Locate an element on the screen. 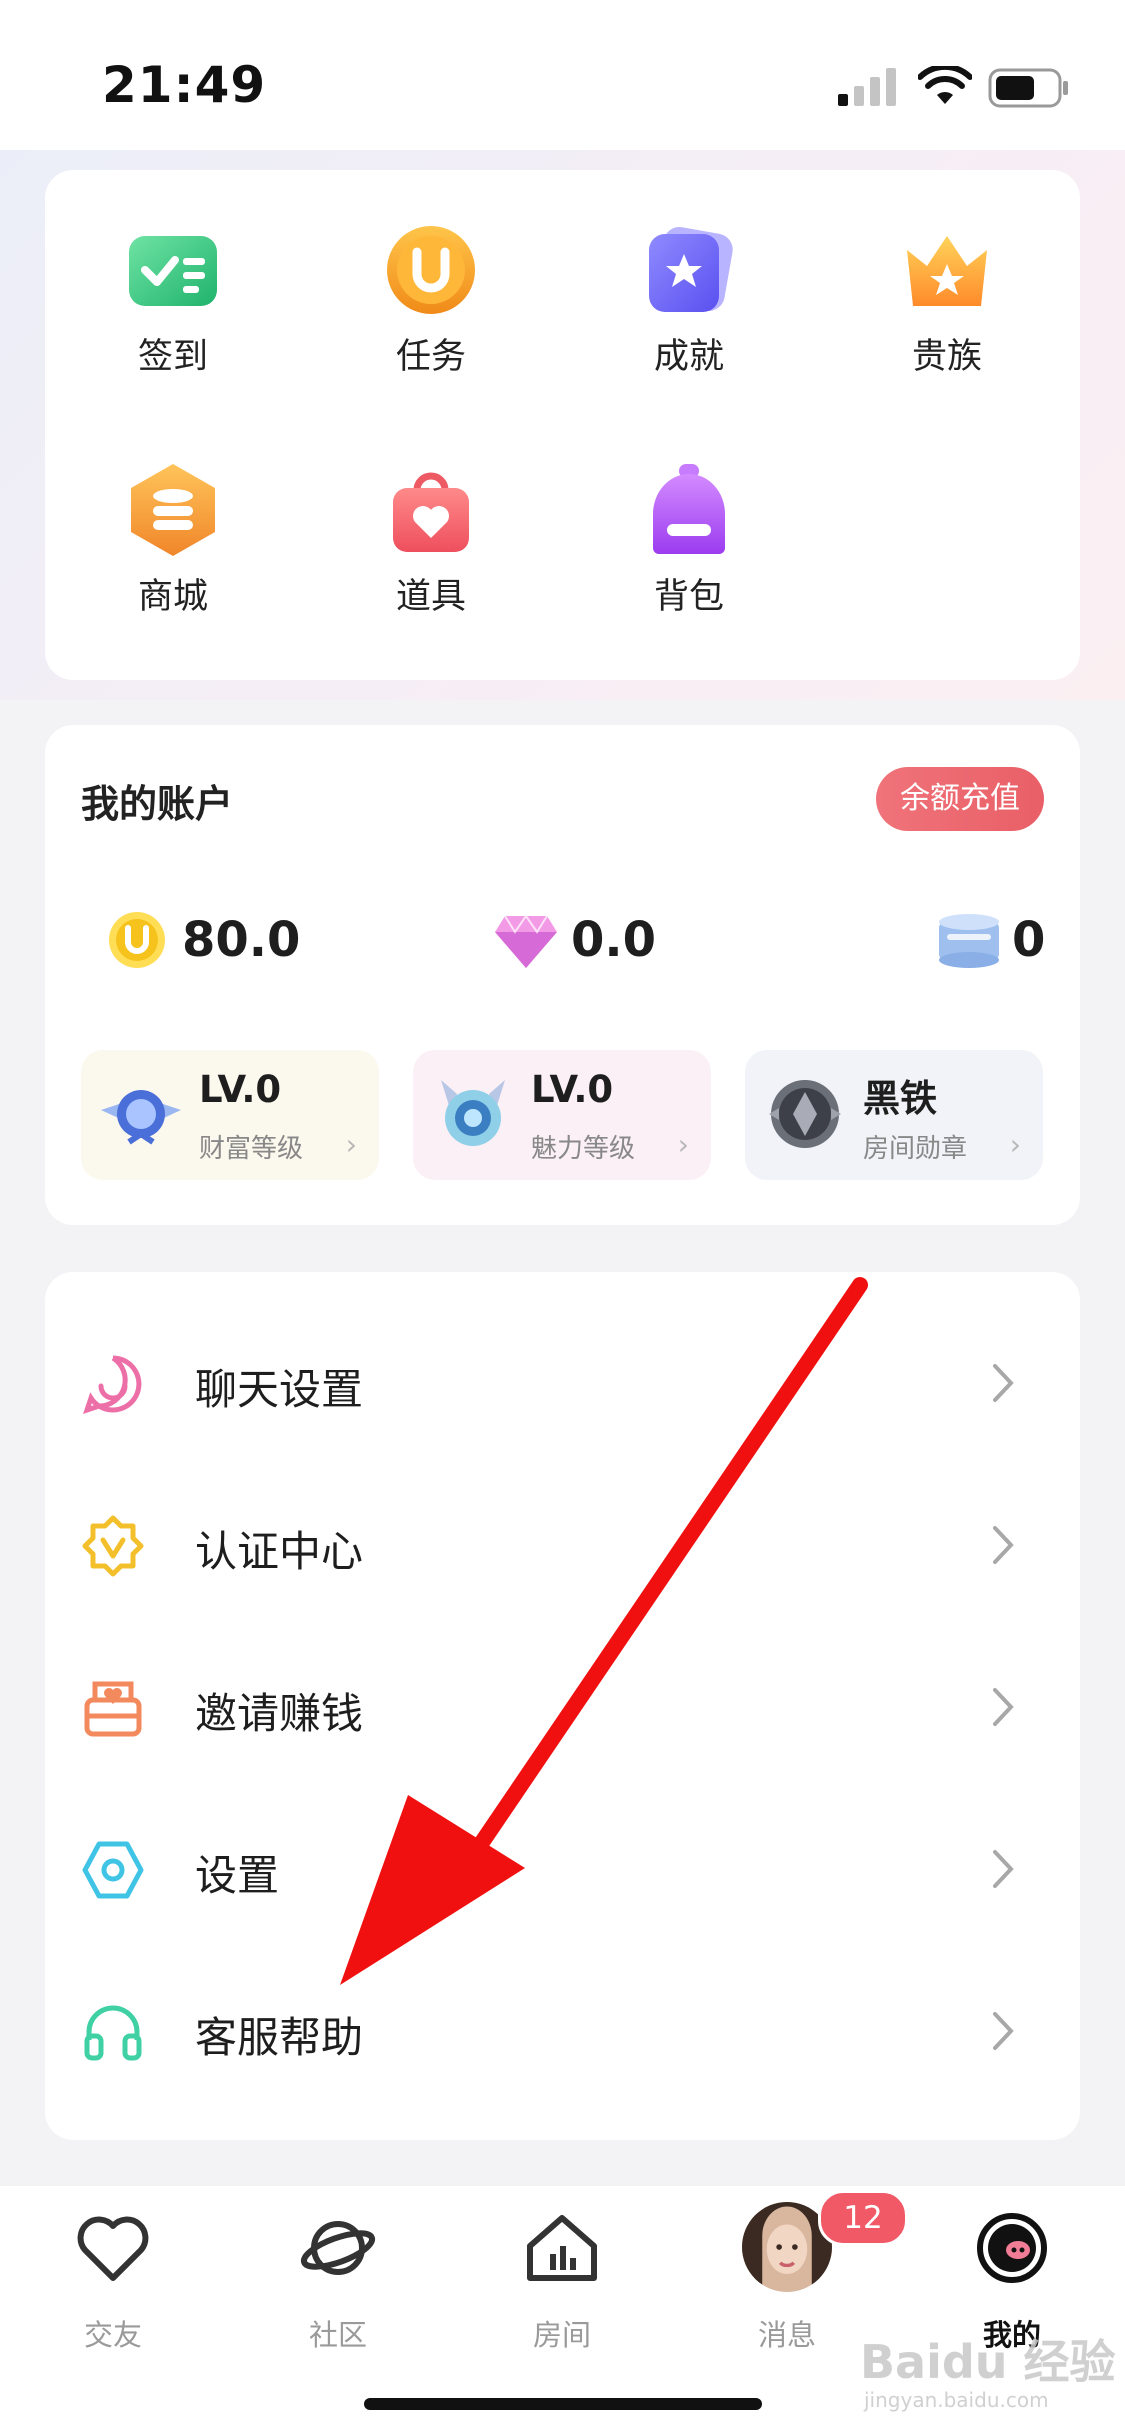 The width and height of the screenshot is (1125, 2436). charm-level-value: LV.0 is located at coordinates (572, 1089).